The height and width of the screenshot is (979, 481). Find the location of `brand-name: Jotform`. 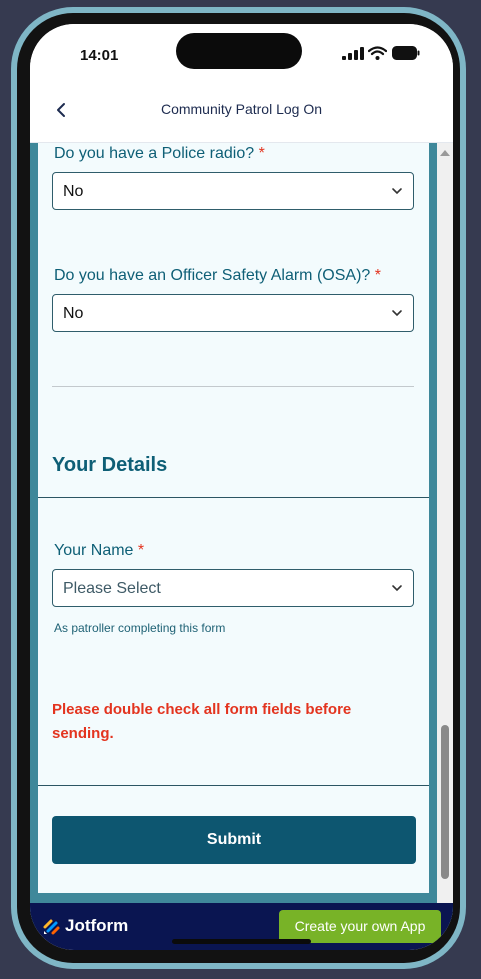

brand-name: Jotform is located at coordinates (97, 925).